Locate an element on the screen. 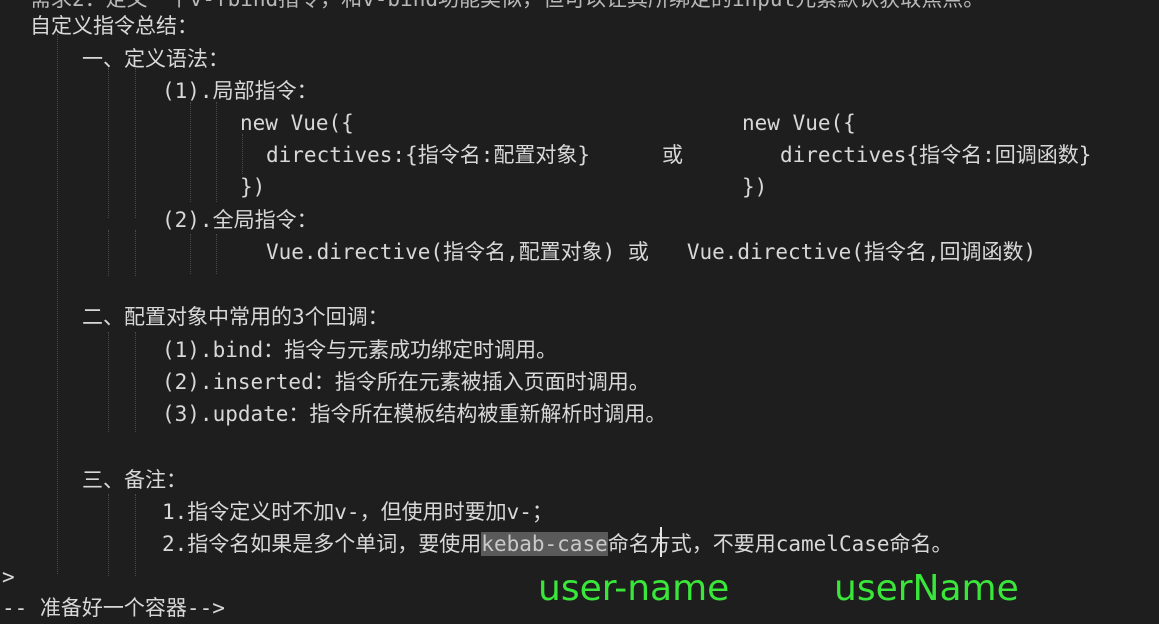  or-separator: 或 is located at coordinates (672, 155).